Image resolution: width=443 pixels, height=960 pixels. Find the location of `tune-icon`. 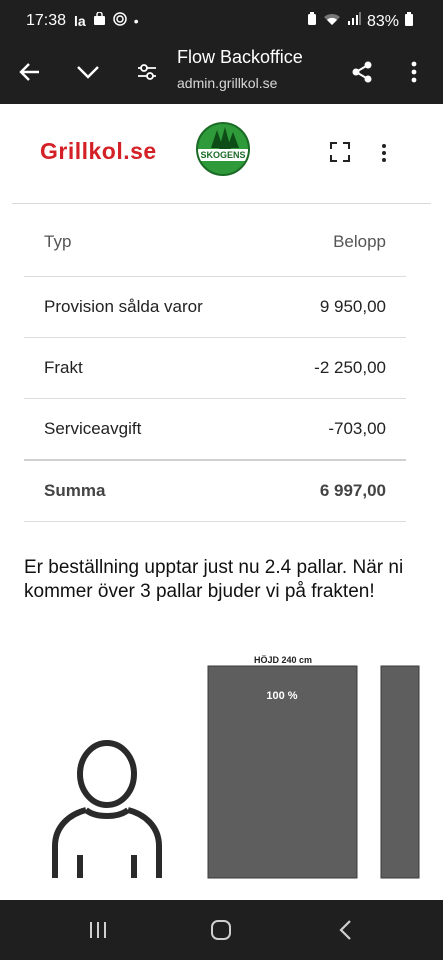

tune-icon is located at coordinates (147, 72).